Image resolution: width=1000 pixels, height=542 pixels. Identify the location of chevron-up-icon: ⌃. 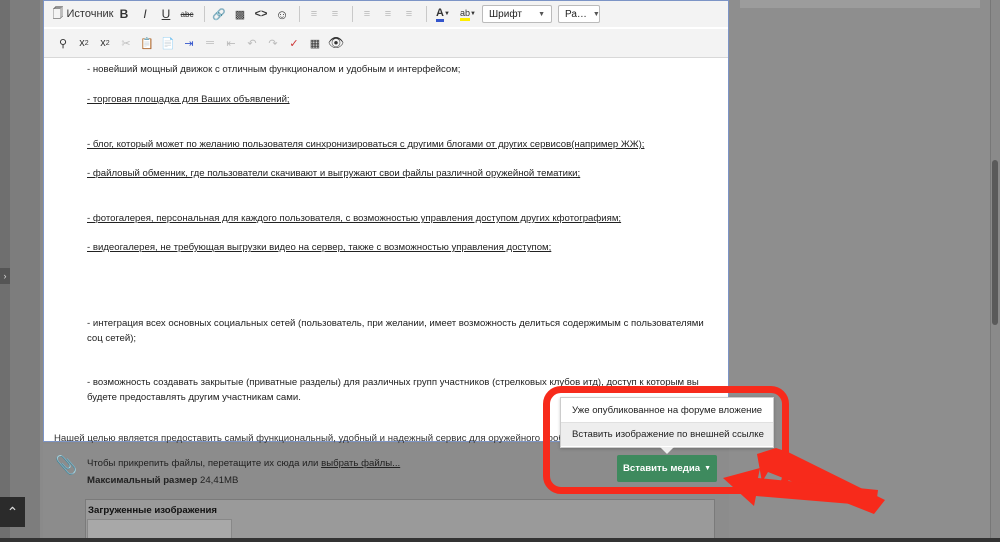
(12, 512).